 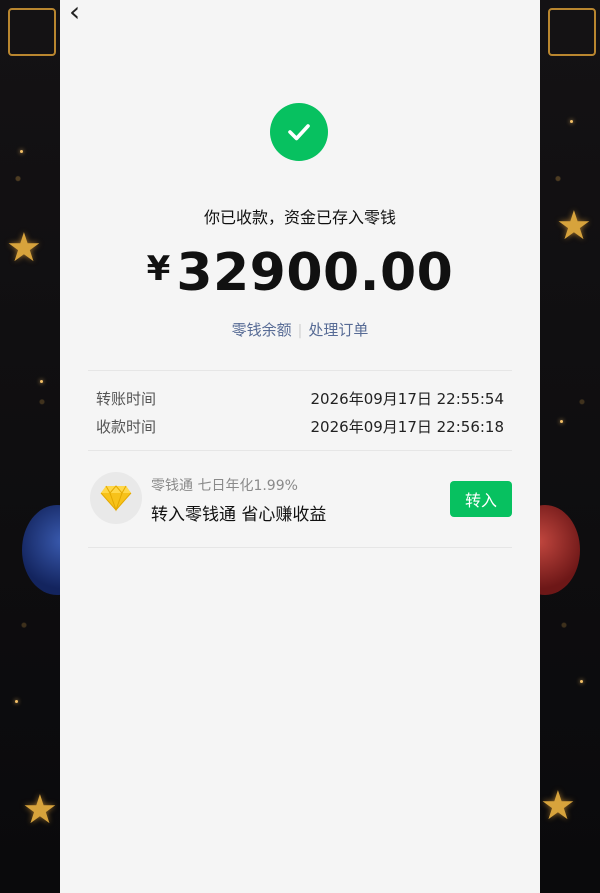 What do you see at coordinates (315, 273) in the screenshot?
I see `amount-value: 32900.00` at bounding box center [315, 273].